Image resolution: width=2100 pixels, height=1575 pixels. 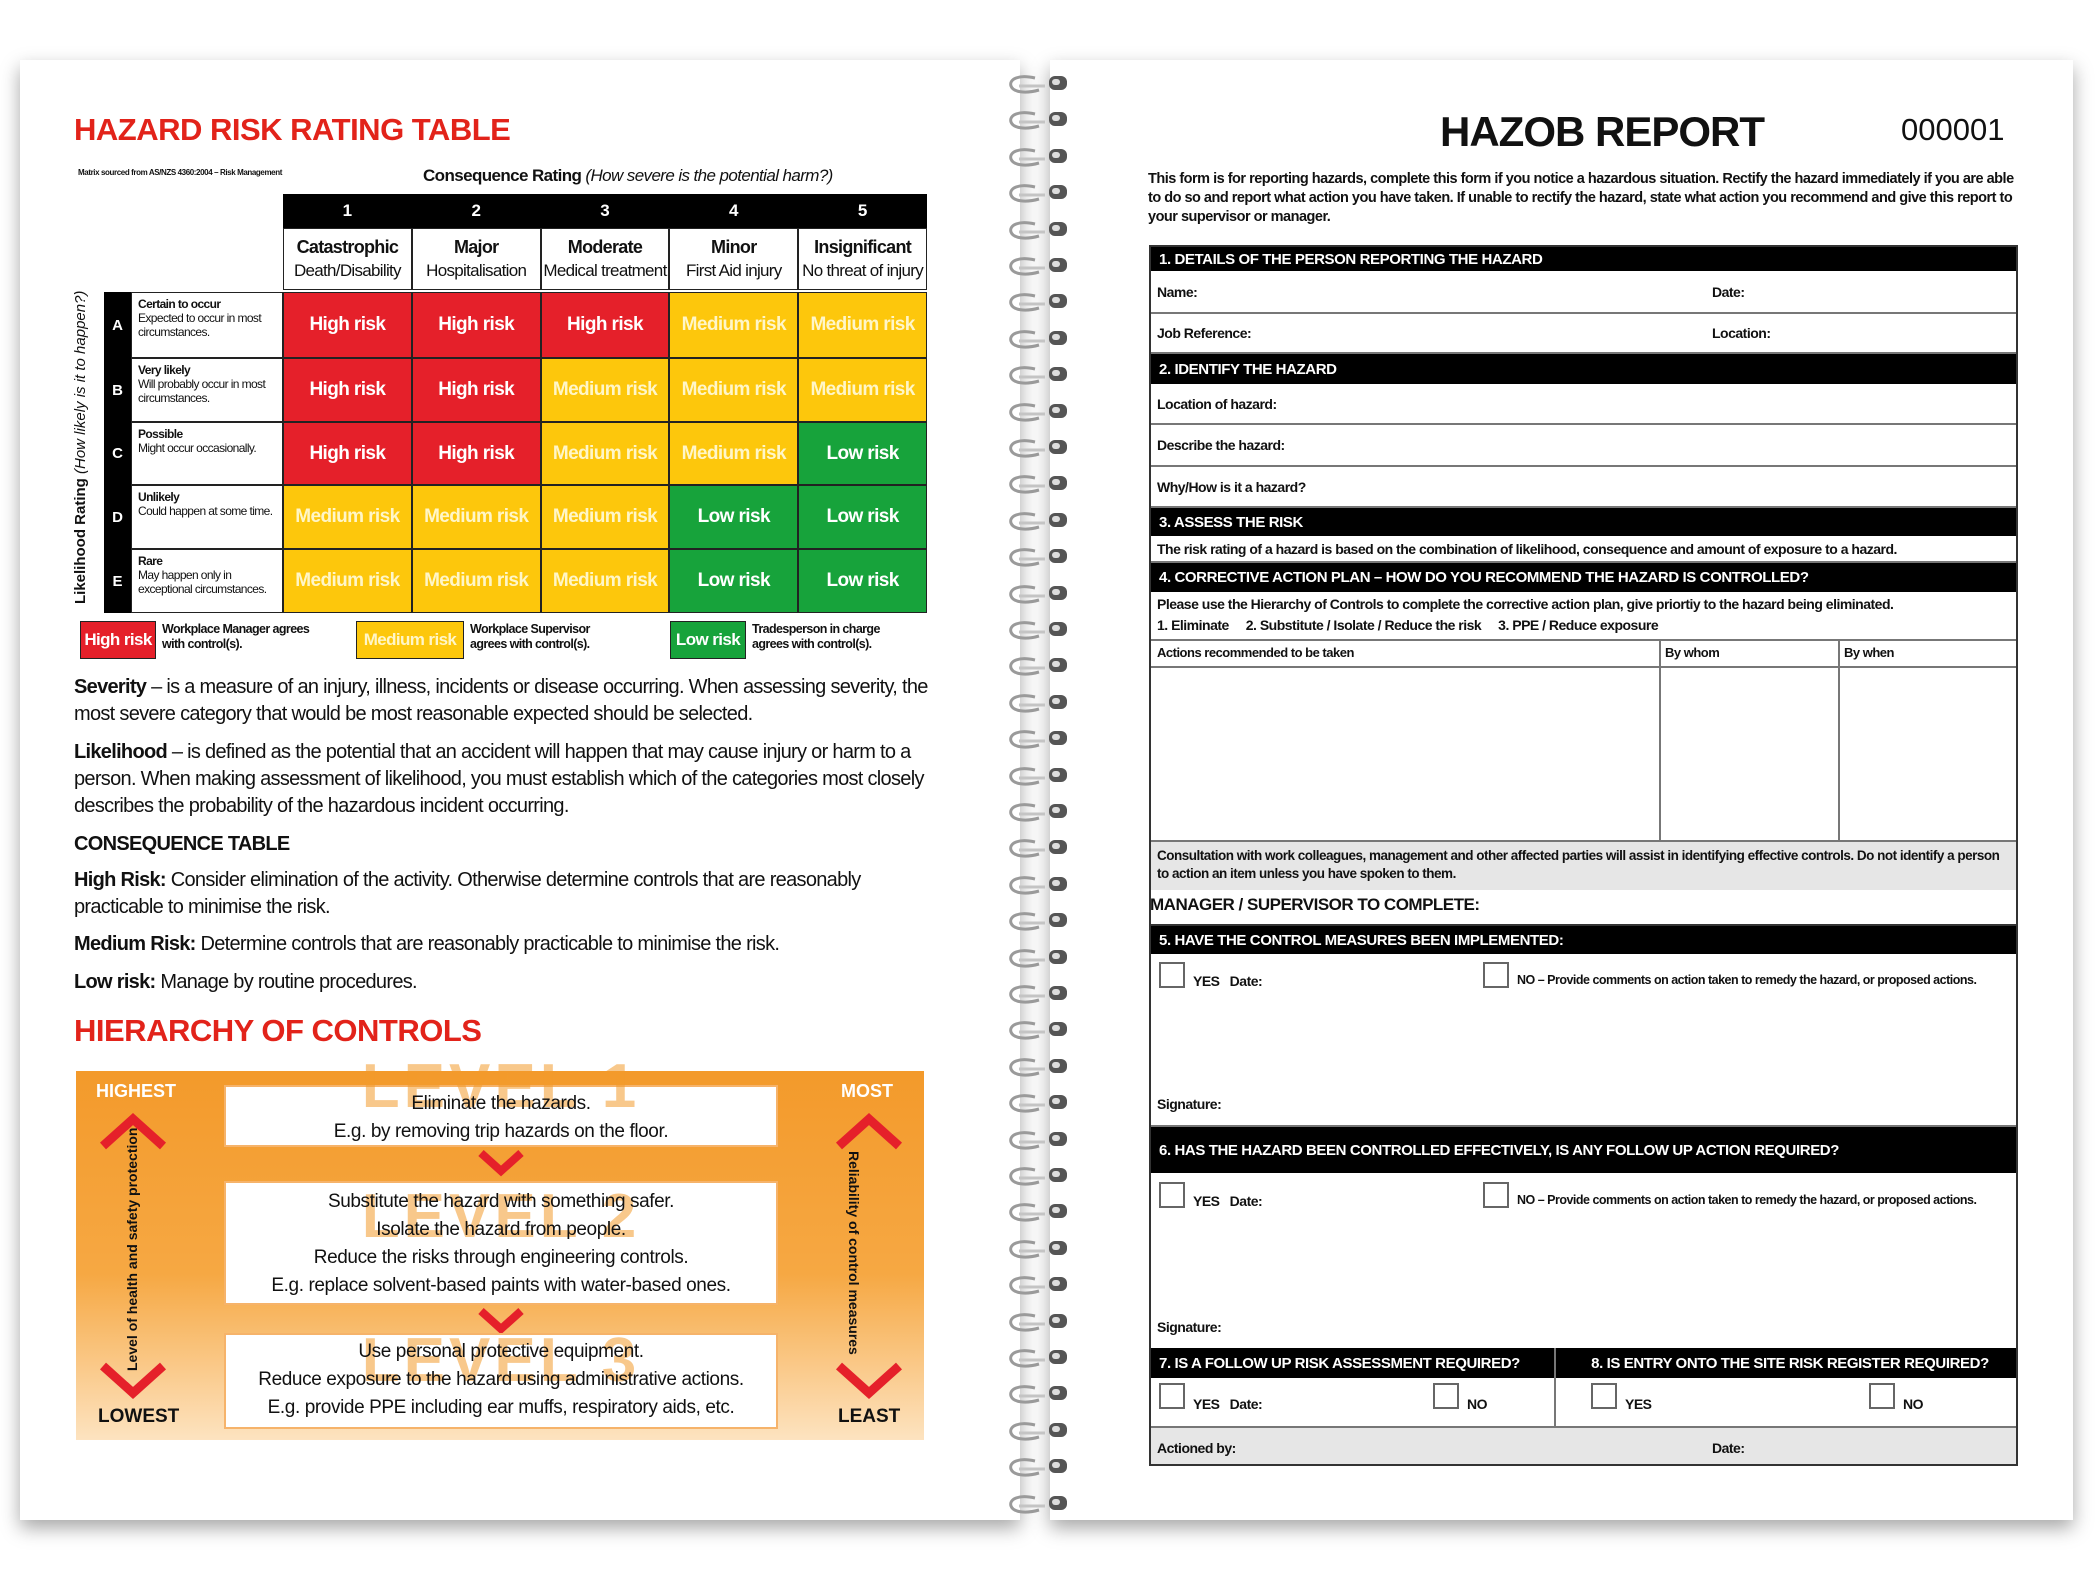 What do you see at coordinates (1604, 1396) in the screenshot?
I see `s8-yes-checkbox` at bounding box center [1604, 1396].